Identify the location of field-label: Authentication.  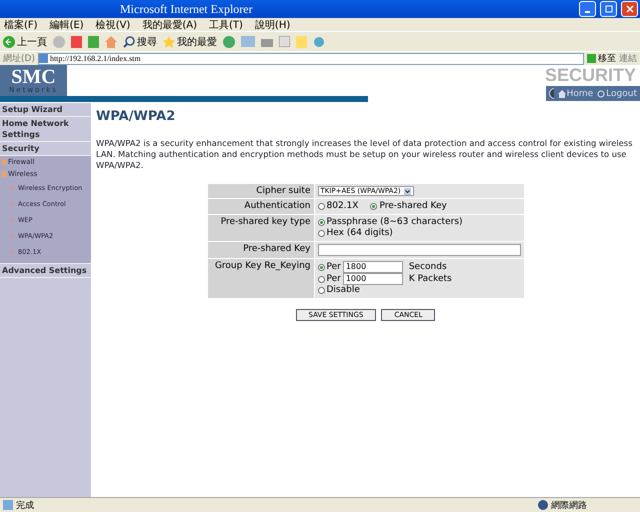
(261, 206).